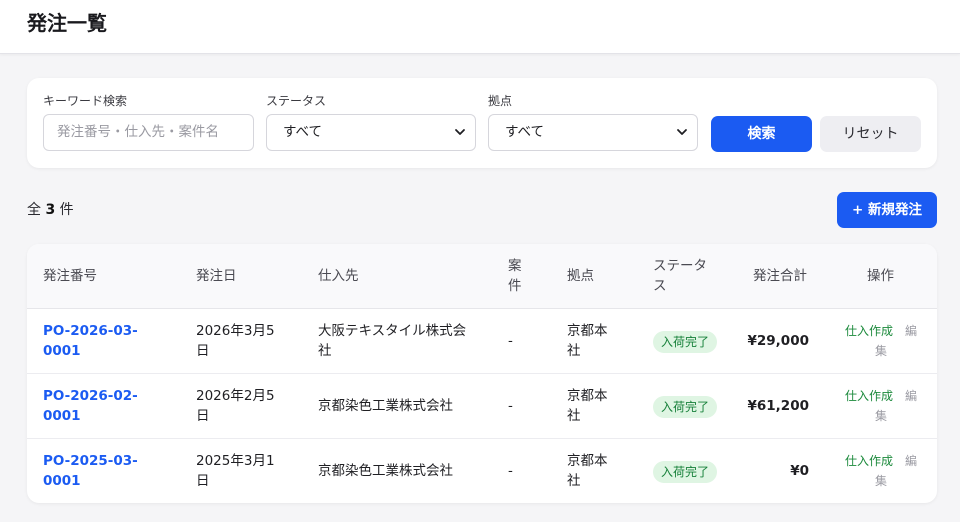 The image size is (960, 522). Describe the element at coordinates (90, 471) in the screenshot. I see `po-number-link: PO-2025-03- 0001` at that location.